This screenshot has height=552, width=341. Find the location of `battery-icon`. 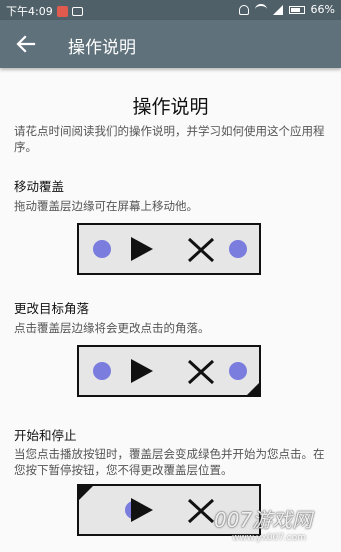

battery-icon is located at coordinates (296, 9).